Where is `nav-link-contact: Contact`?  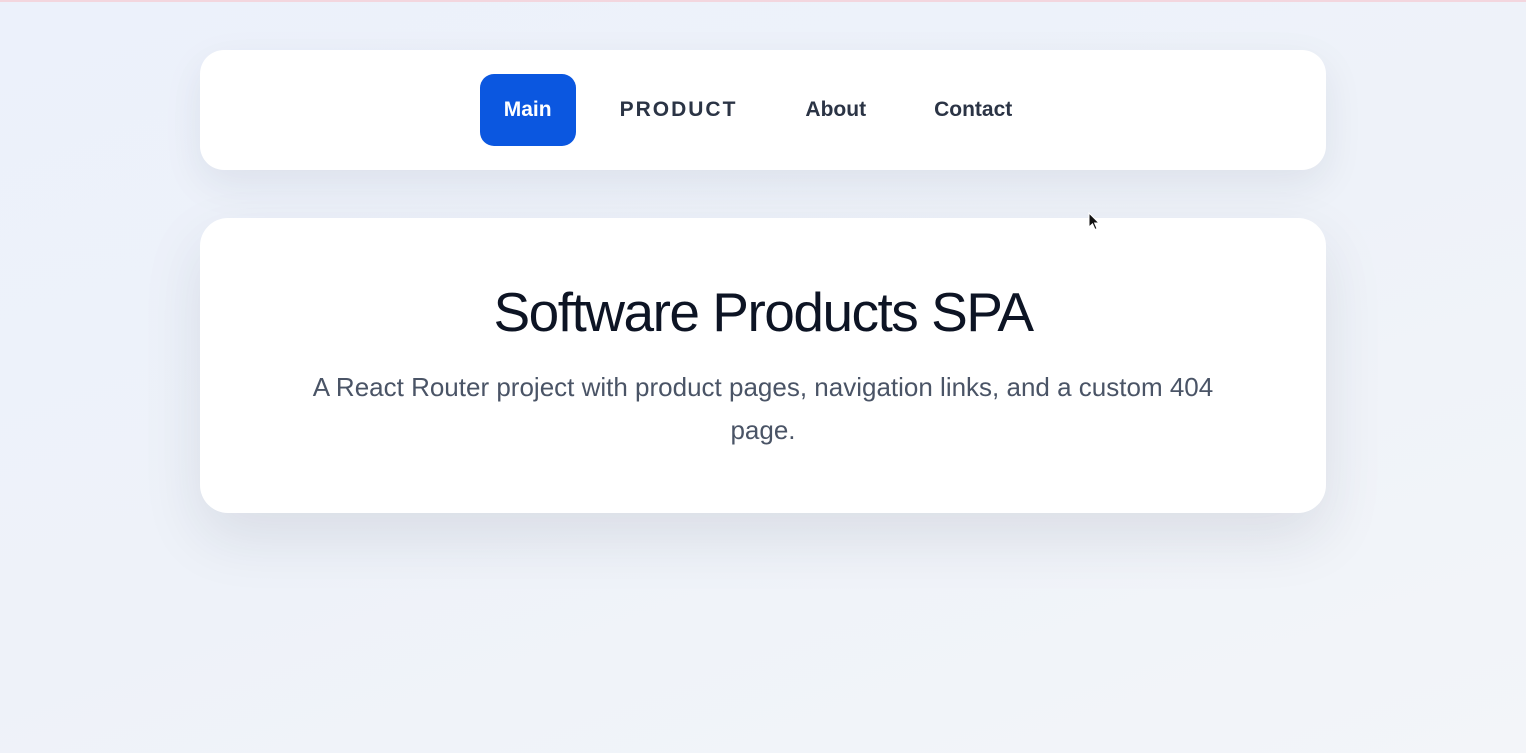
nav-link-contact: Contact is located at coordinates (973, 110).